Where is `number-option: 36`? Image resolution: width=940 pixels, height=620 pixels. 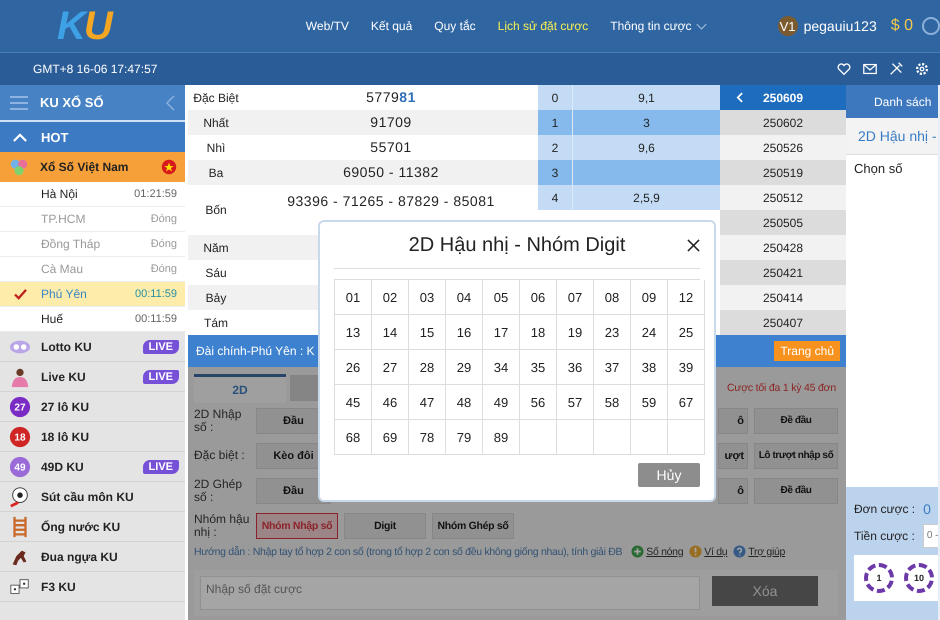 number-option: 36 is located at coordinates (575, 367).